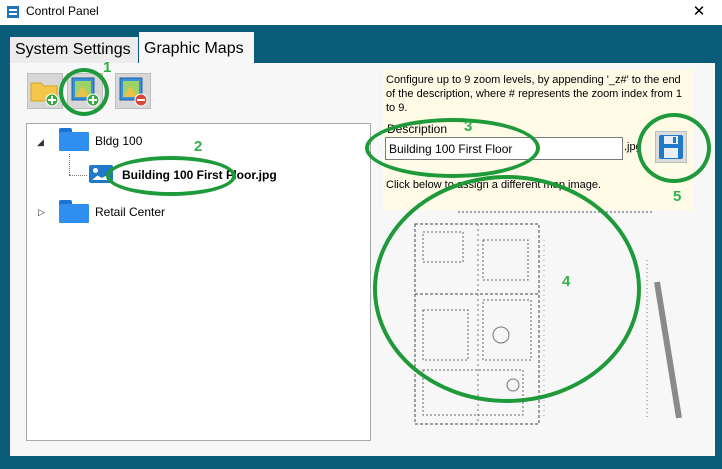 The height and width of the screenshot is (469, 722). I want to click on description-input, so click(504, 148).